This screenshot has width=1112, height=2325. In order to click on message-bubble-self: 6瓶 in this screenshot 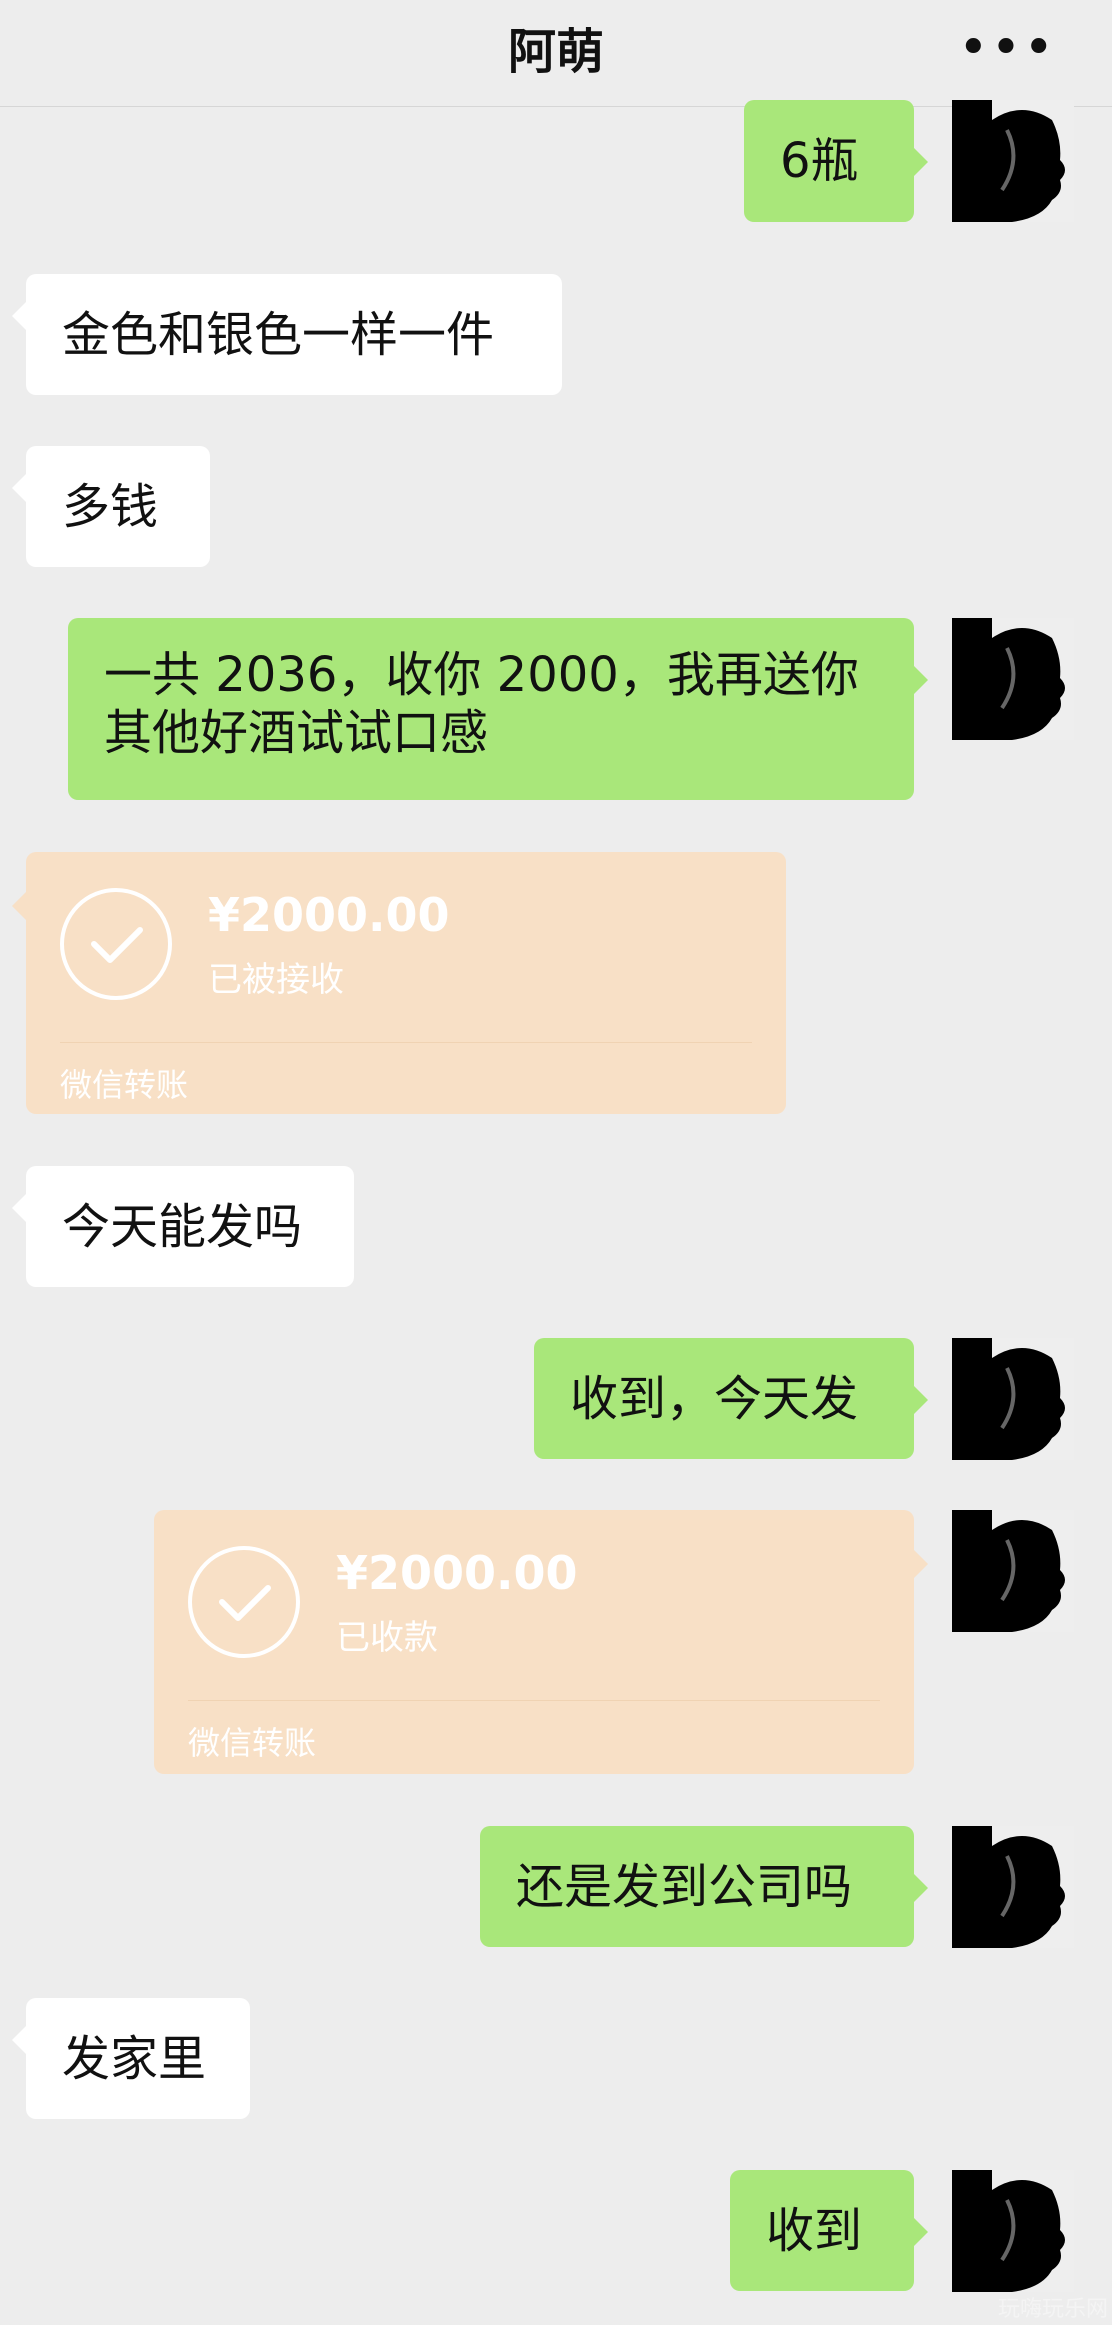, I will do `click(836, 161)`.